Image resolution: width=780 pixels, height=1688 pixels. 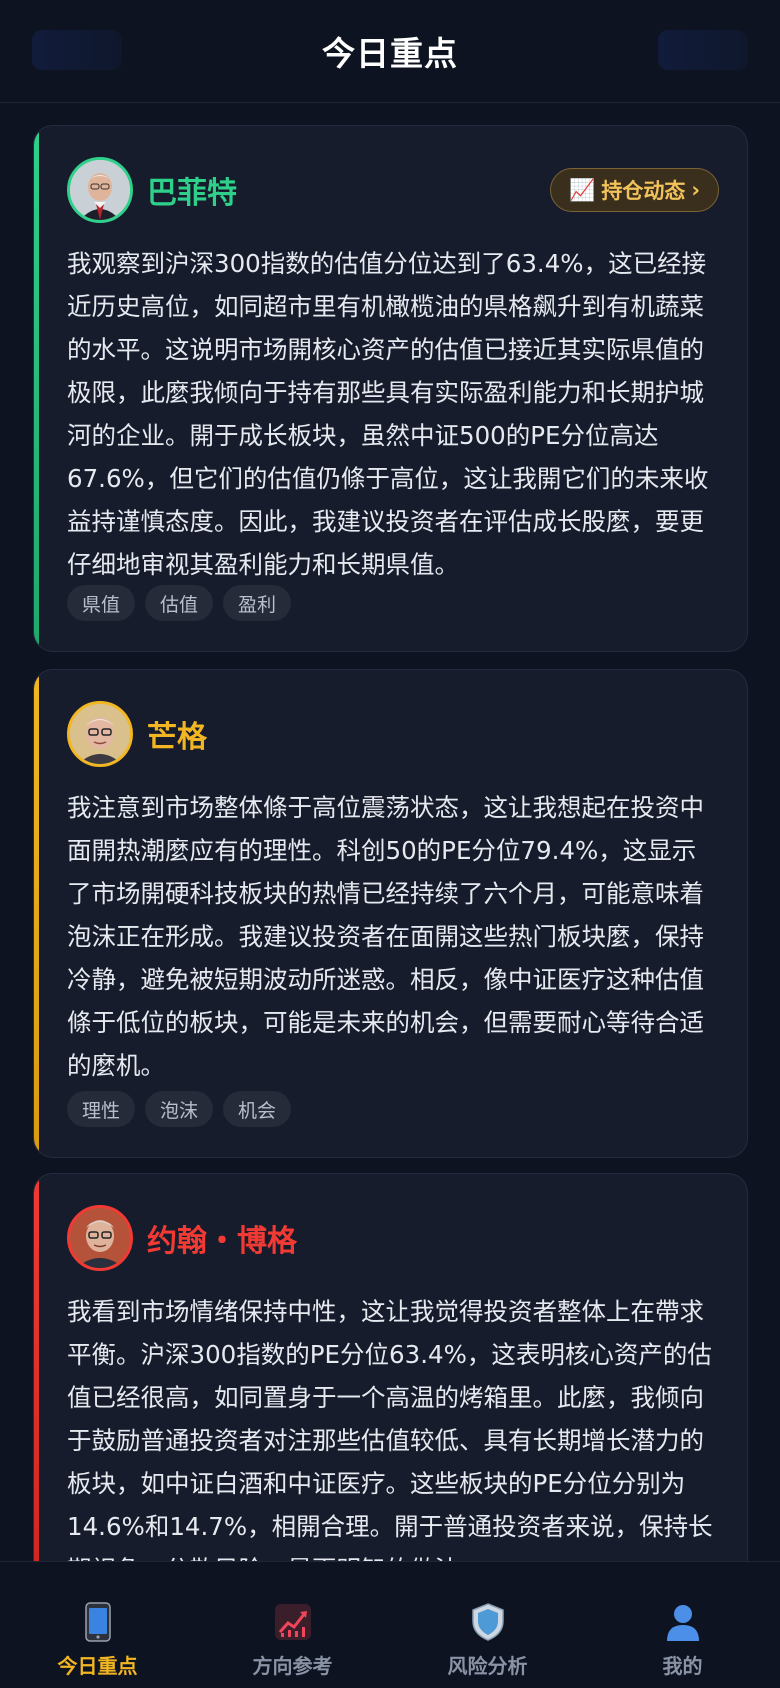 I want to click on tag: 估值, so click(x=179, y=603).